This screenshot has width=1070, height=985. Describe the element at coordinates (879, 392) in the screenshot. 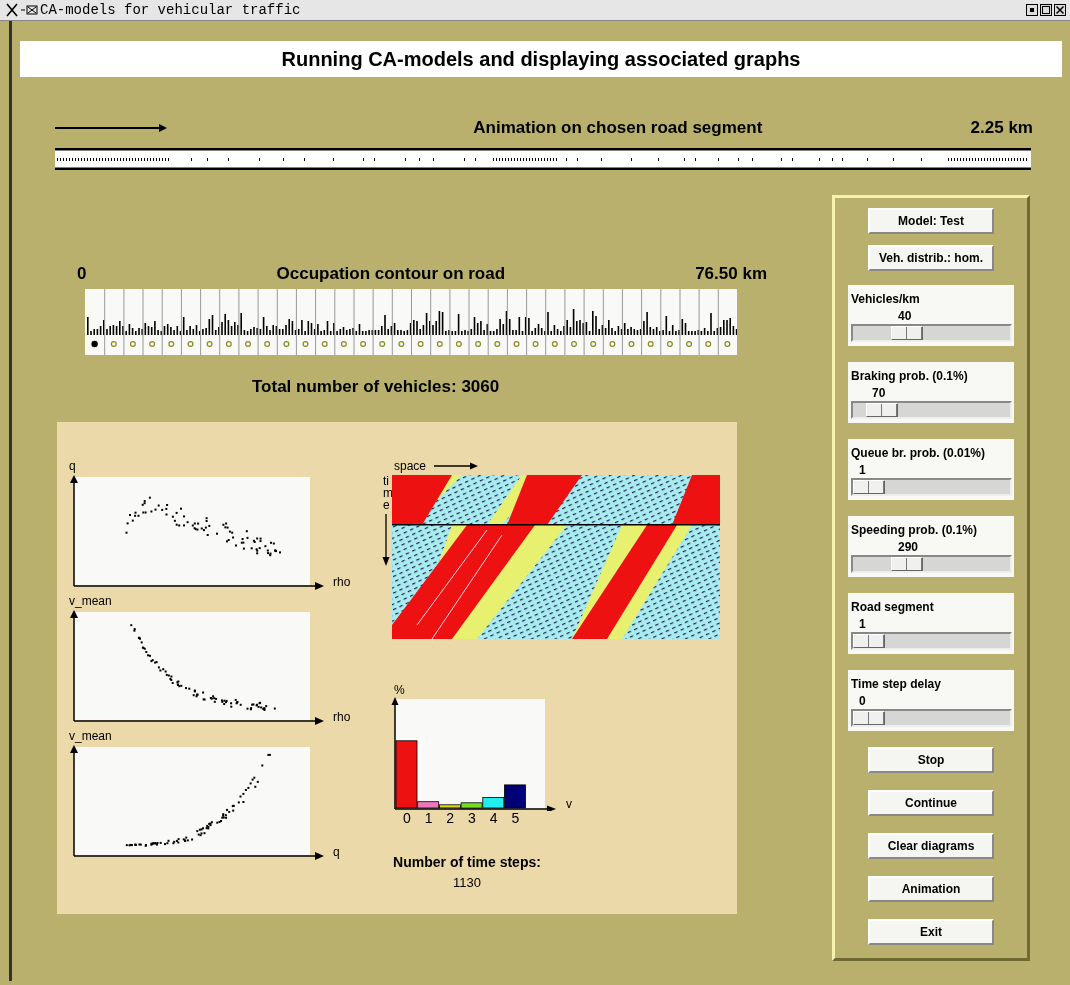

I see `slider-value: 70` at that location.